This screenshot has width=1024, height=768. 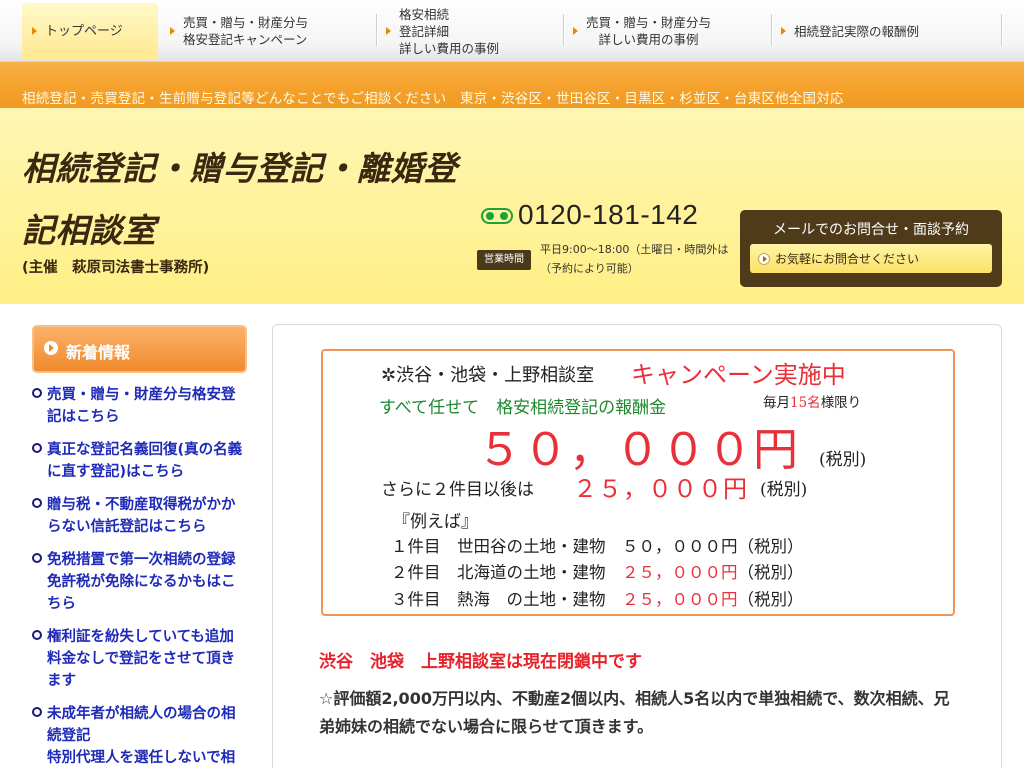 What do you see at coordinates (98, 352) in the screenshot?
I see `news-heading-label: 新着情報` at bounding box center [98, 352].